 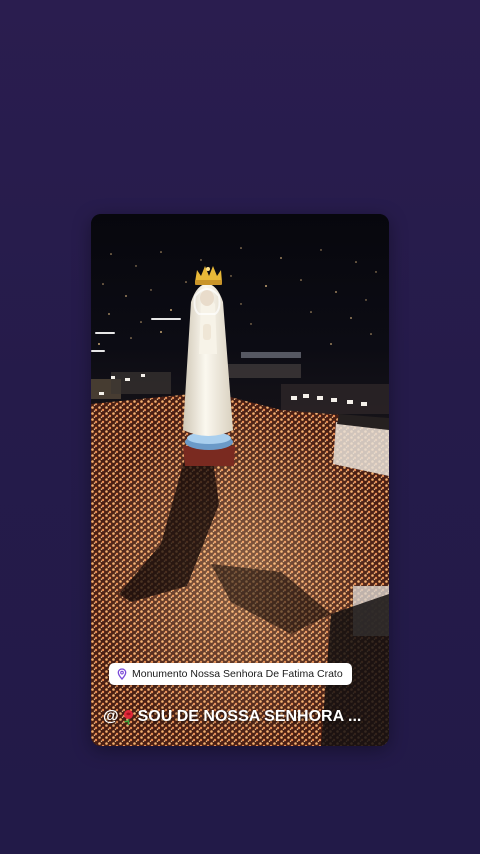 I want to click on location-pin-icon, so click(x=122, y=674).